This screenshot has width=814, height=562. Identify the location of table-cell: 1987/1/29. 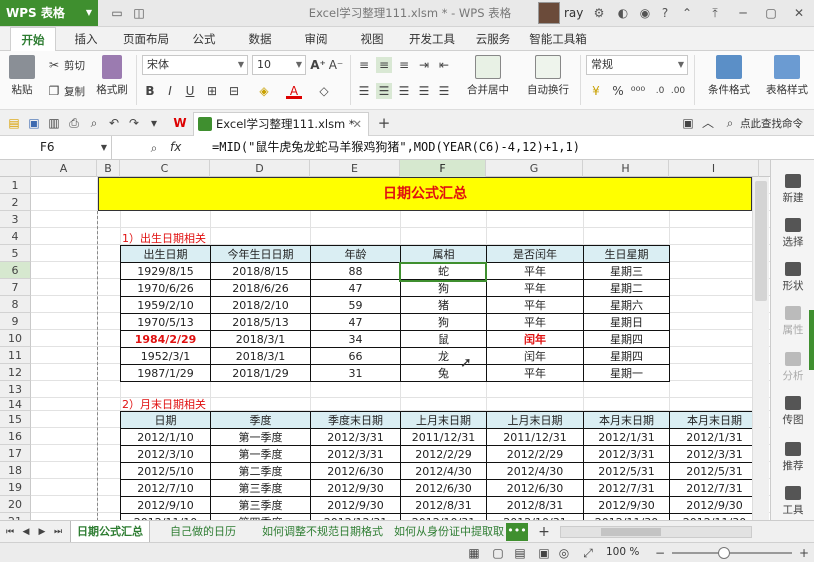
(165, 373).